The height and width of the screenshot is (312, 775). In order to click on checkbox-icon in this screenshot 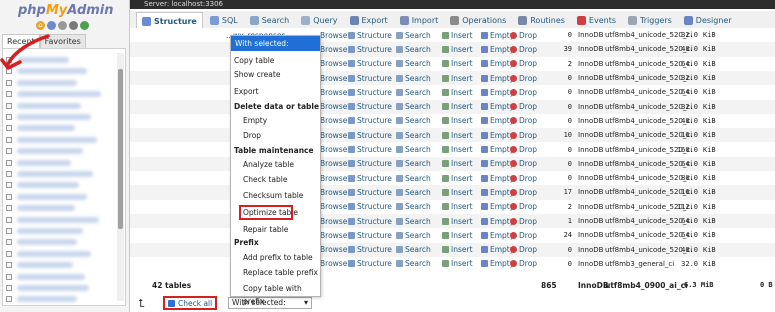, I will do `click(171, 303)`.